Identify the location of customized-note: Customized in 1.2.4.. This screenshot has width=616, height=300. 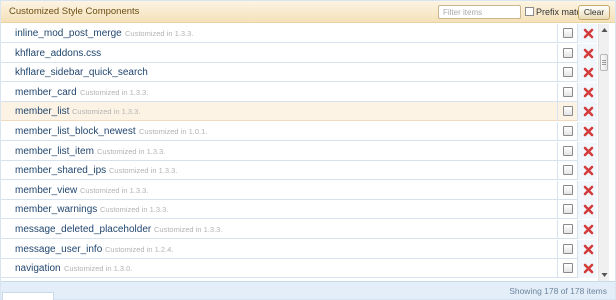
(139, 249).